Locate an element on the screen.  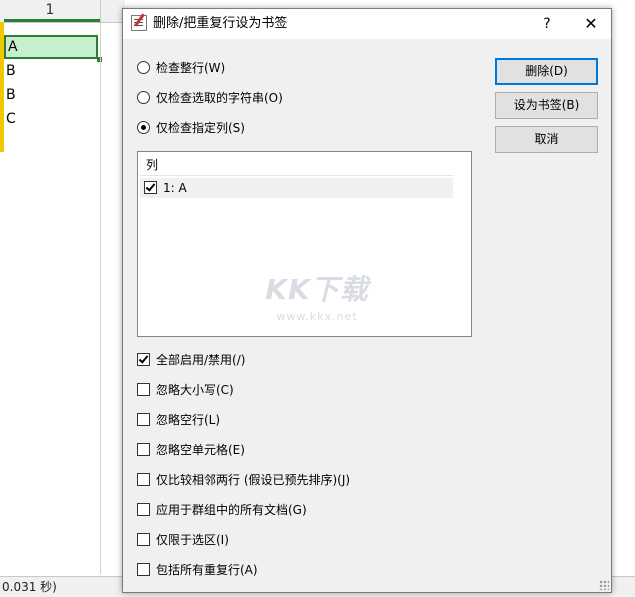
delete-button: 删除(D) is located at coordinates (546, 71).